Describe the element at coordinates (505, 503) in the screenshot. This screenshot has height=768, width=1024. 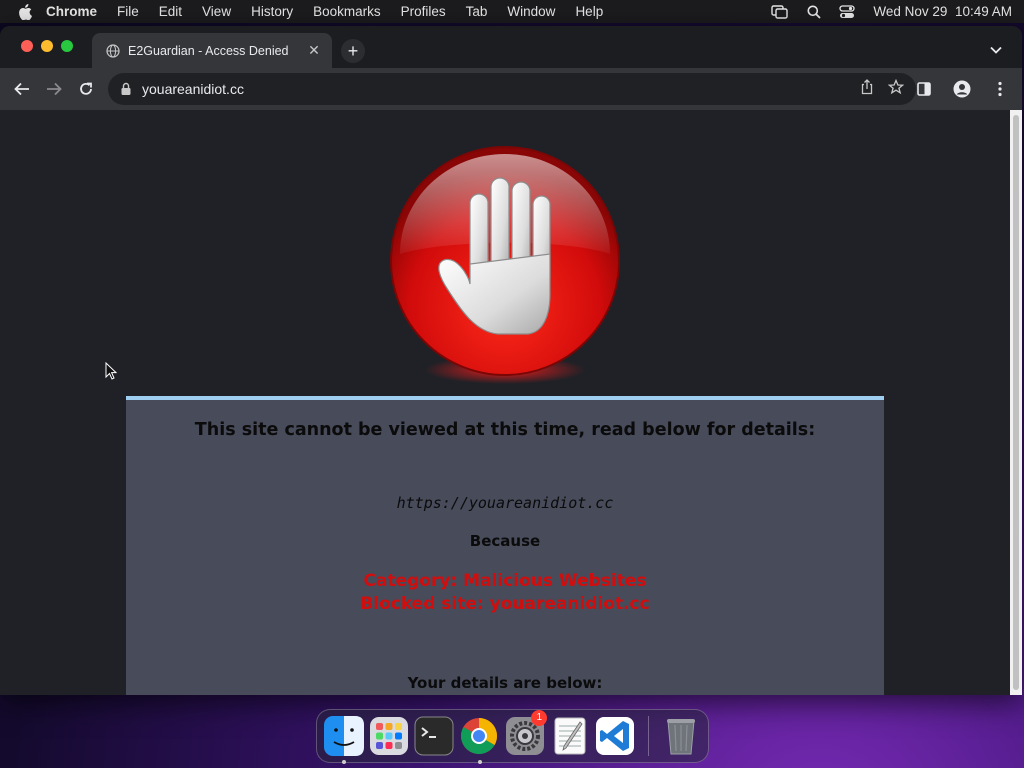
I see `blocked-url: https://youareanidiot.cc` at that location.